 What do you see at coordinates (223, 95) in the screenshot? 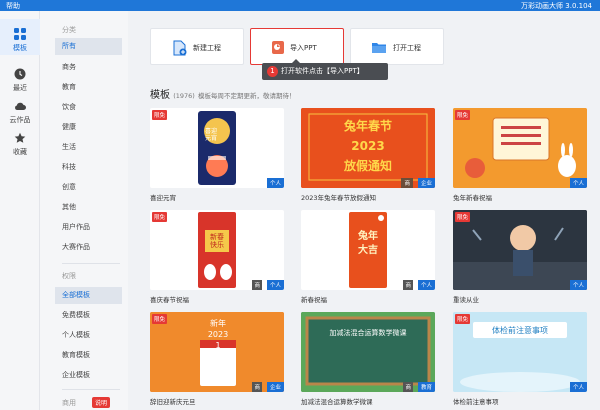
I see `section-title: 模板 (1976) 模板每周不定期更新，敬请期待！` at bounding box center [223, 95].